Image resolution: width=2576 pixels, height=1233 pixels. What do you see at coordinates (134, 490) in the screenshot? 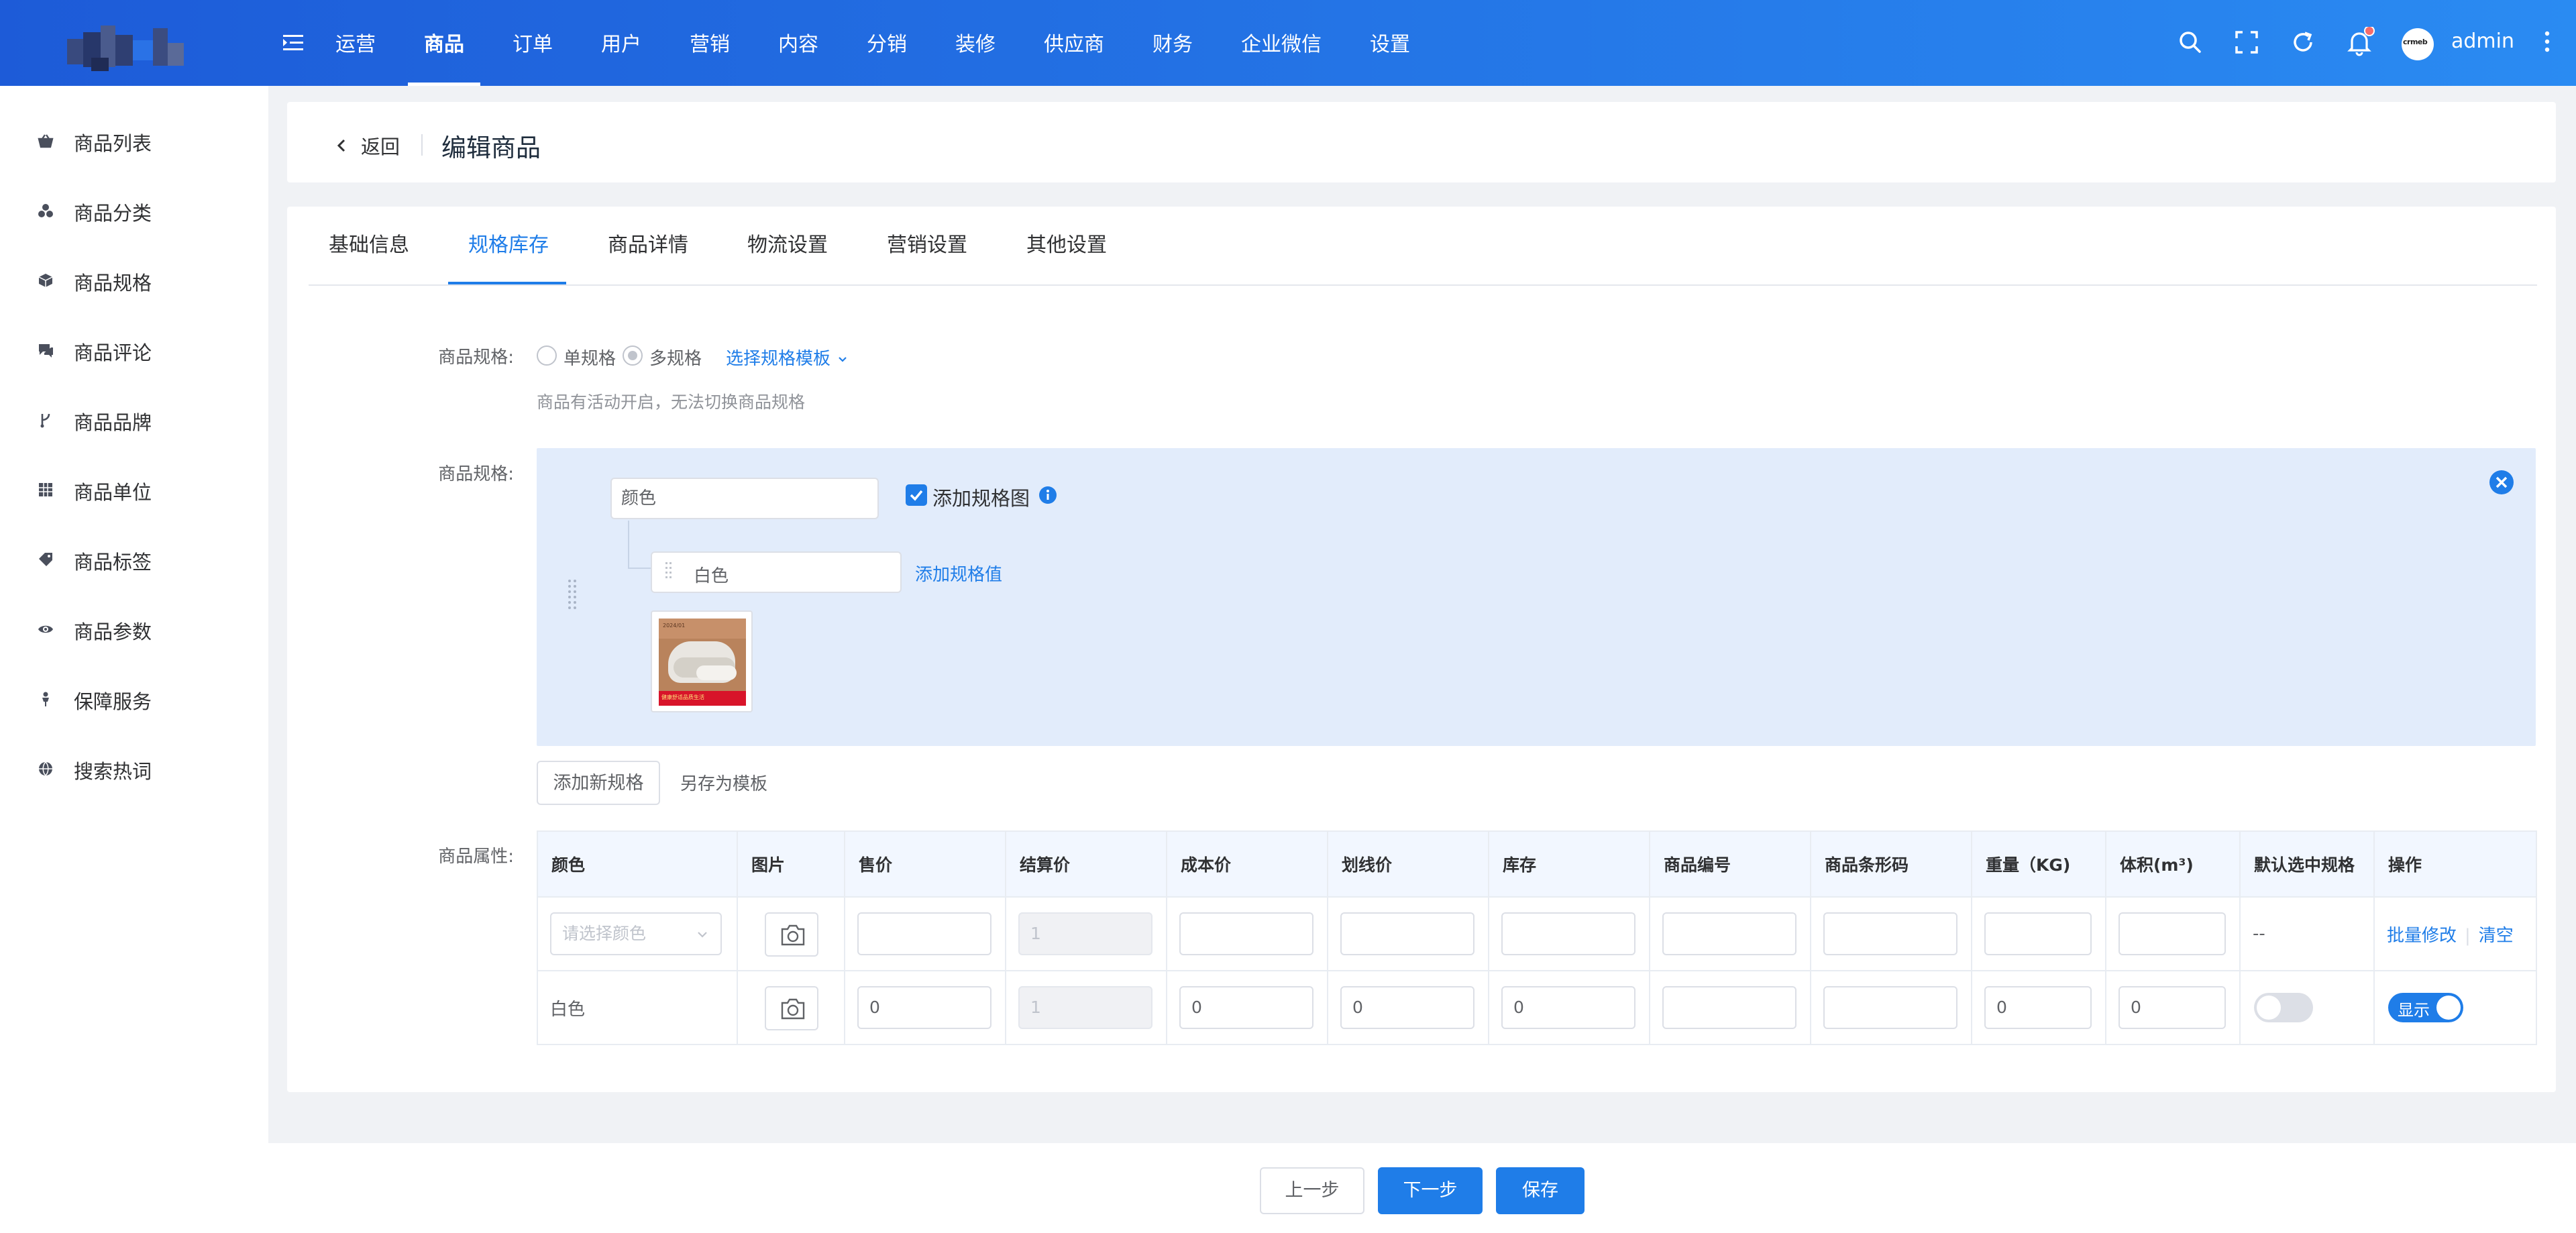
I see `sidebar-item-unit: 商品单位` at bounding box center [134, 490].